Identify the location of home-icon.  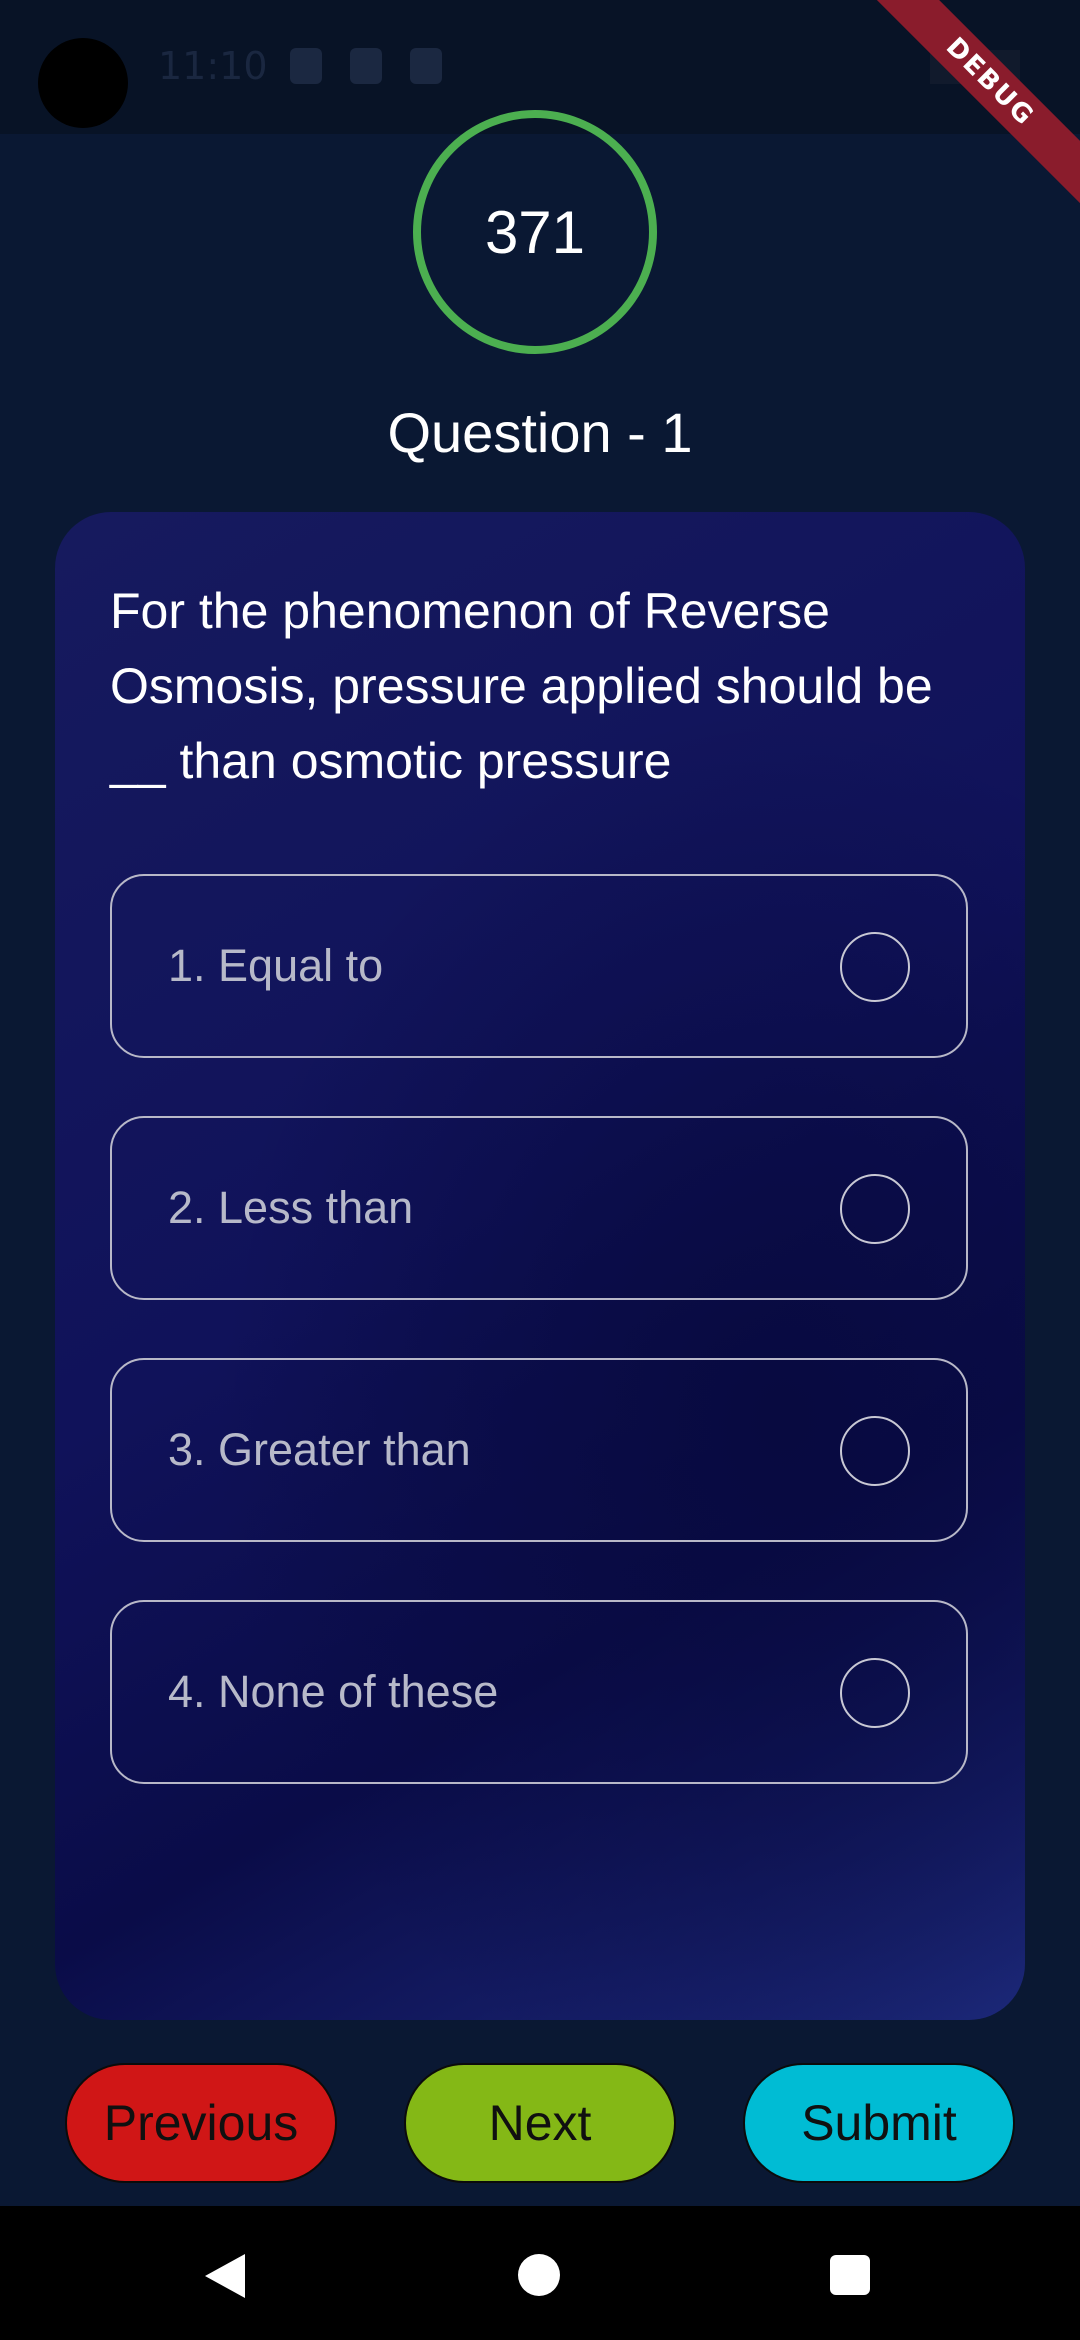
(539, 2275).